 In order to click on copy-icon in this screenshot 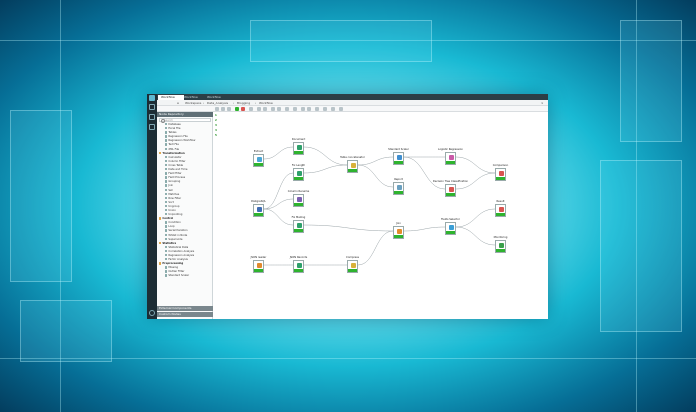, I will do `click(303, 109)`.